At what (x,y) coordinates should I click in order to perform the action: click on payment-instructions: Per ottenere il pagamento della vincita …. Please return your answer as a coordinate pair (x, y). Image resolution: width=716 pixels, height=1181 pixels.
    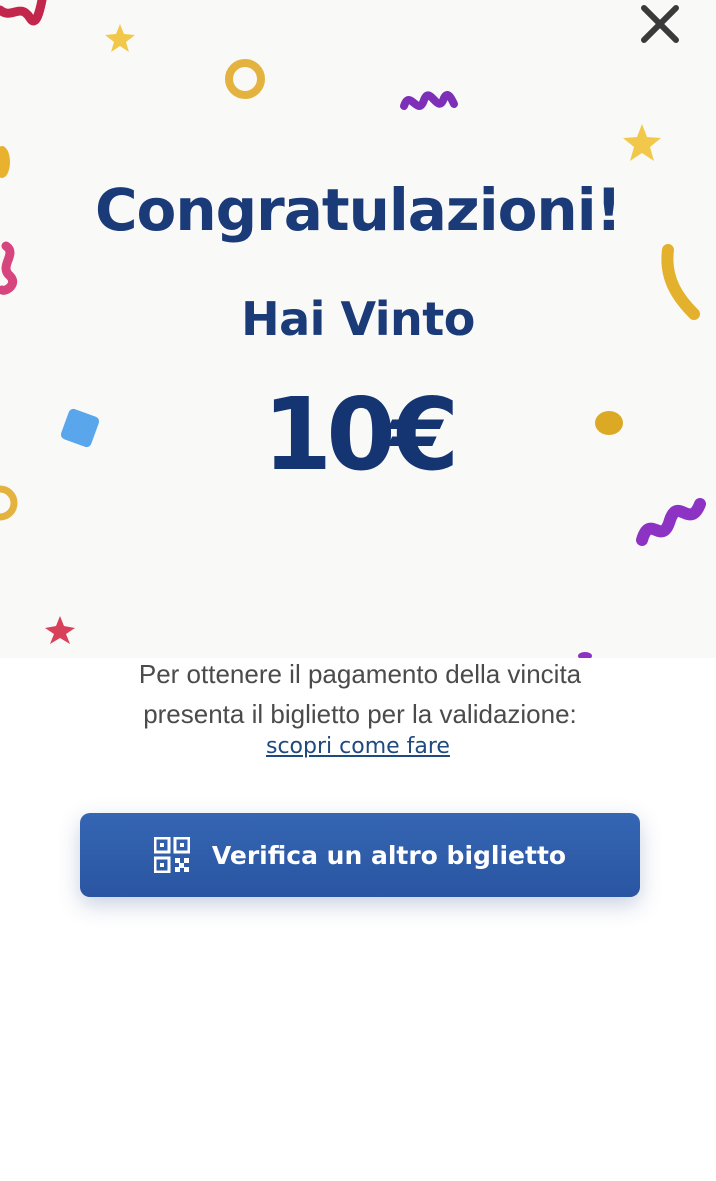
    Looking at the image, I should click on (360, 694).